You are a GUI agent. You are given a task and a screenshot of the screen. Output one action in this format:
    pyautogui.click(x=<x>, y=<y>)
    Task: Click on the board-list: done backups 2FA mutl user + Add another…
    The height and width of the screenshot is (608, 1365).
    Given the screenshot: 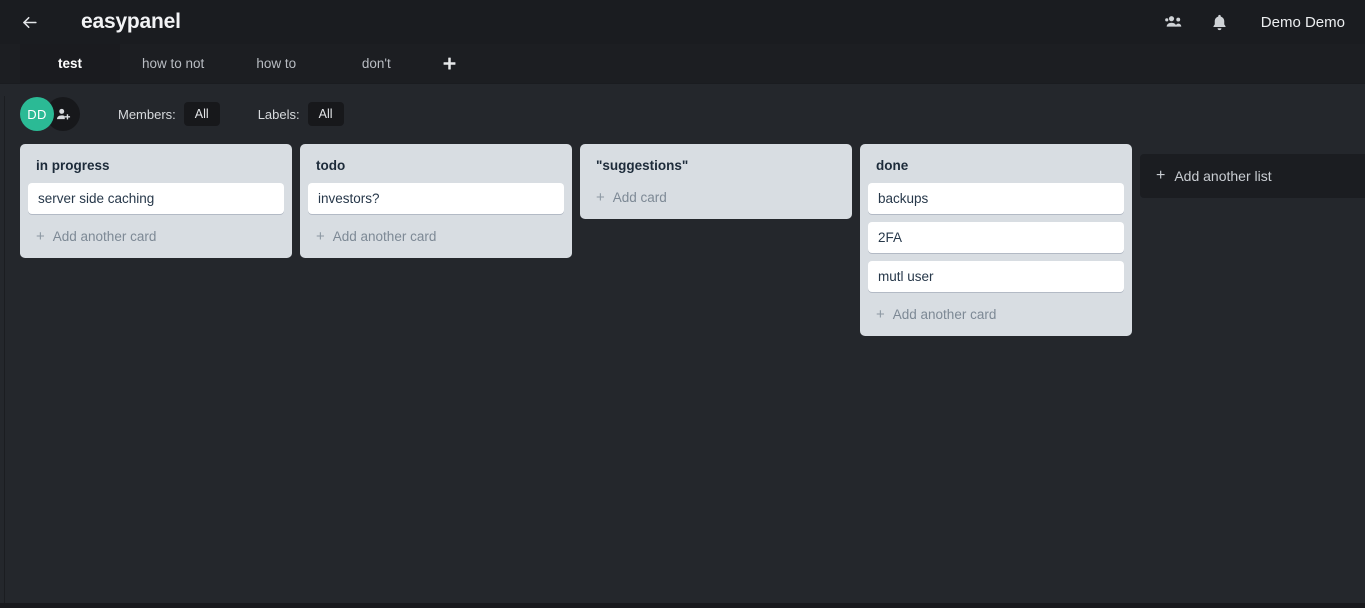 What is the action you would take?
    pyautogui.click(x=996, y=240)
    